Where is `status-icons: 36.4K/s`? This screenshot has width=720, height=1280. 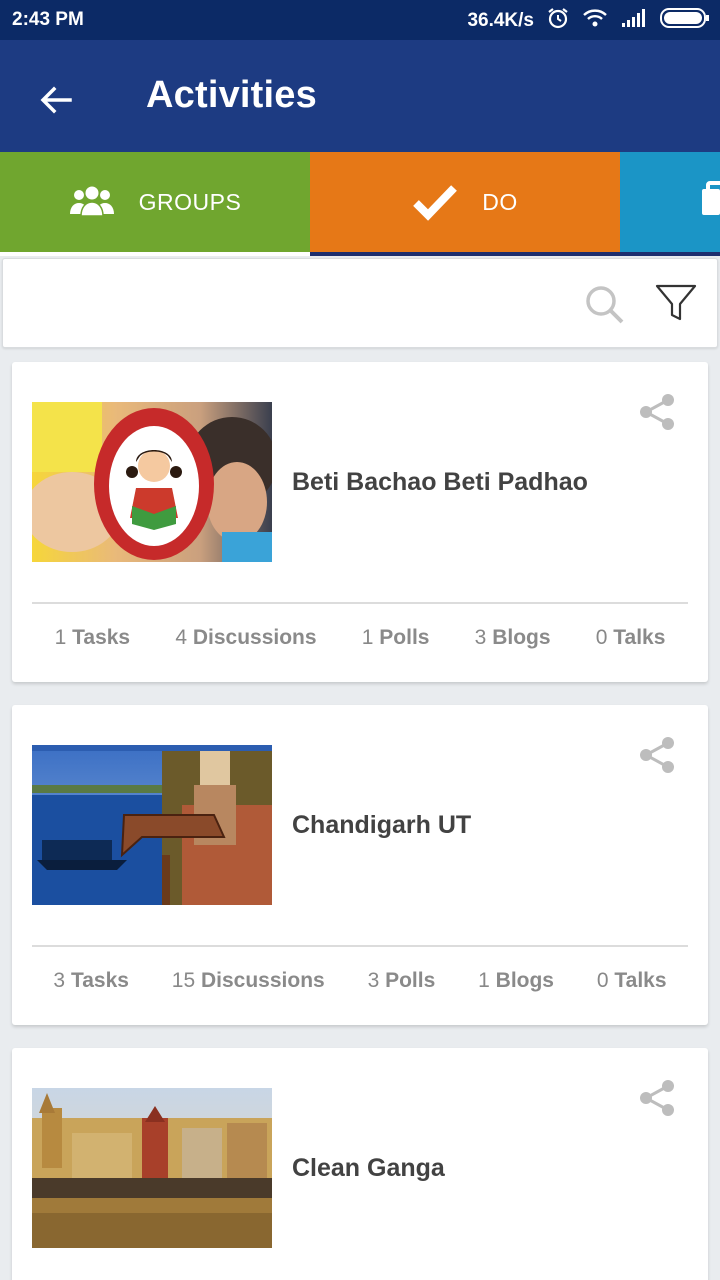 status-icons: 36.4K/s is located at coordinates (588, 21).